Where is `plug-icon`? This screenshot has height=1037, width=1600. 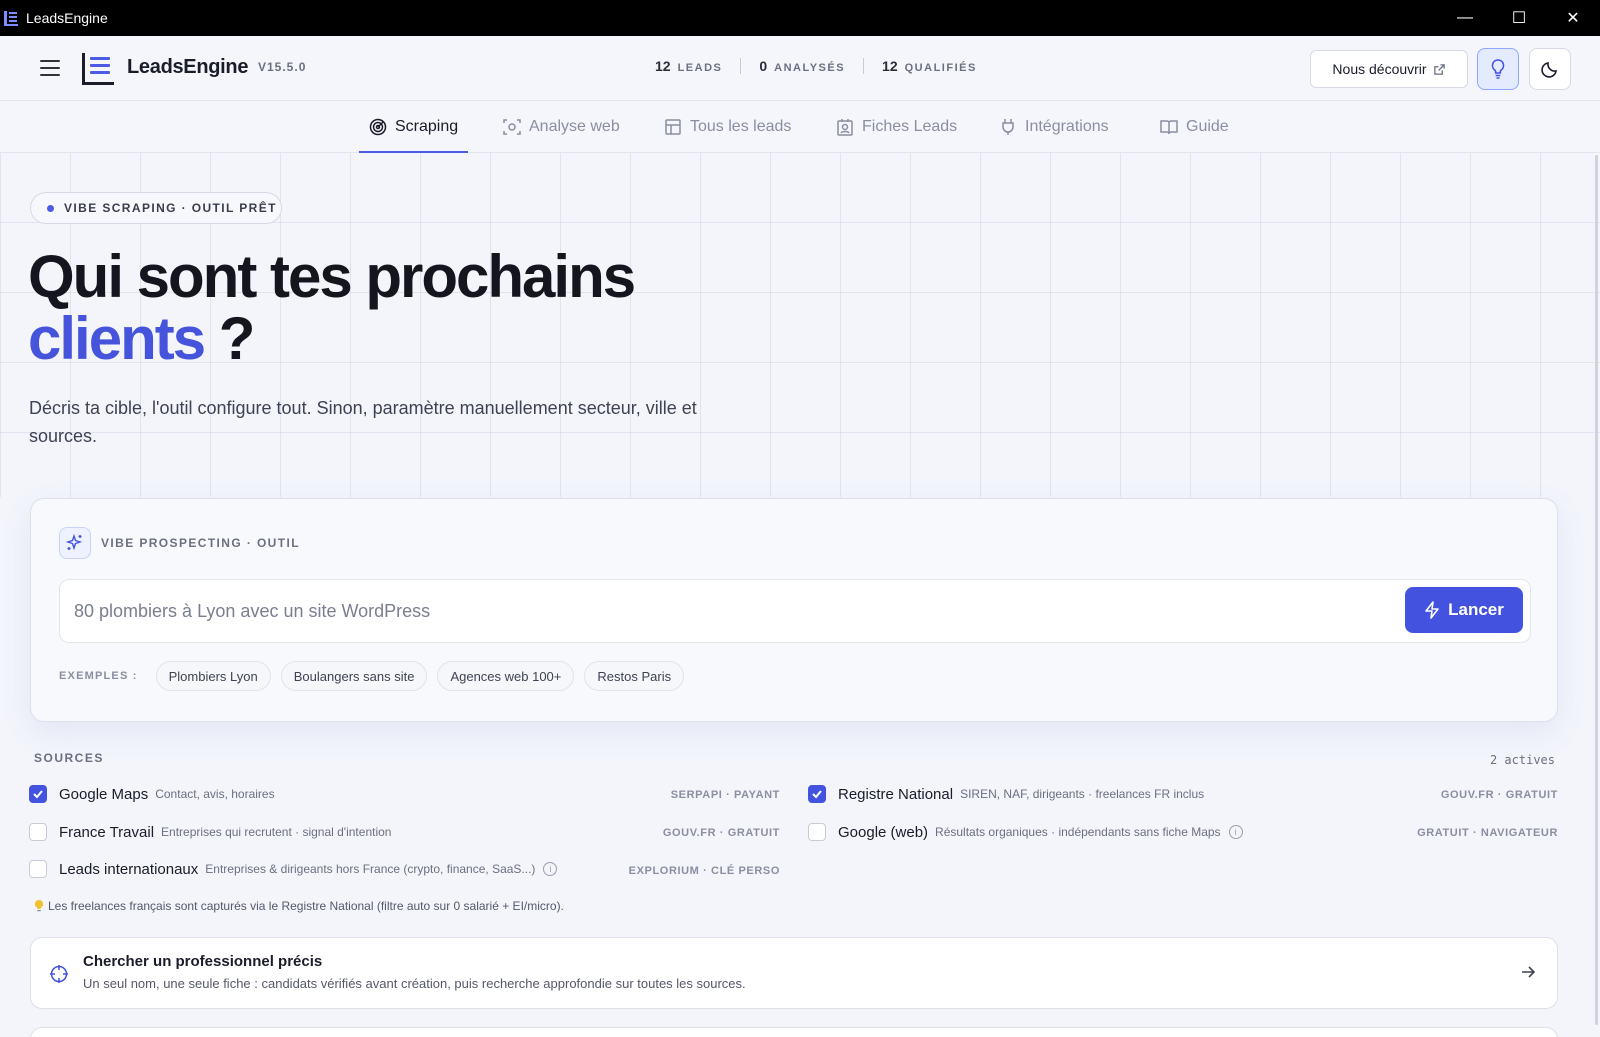 plug-icon is located at coordinates (1008, 127).